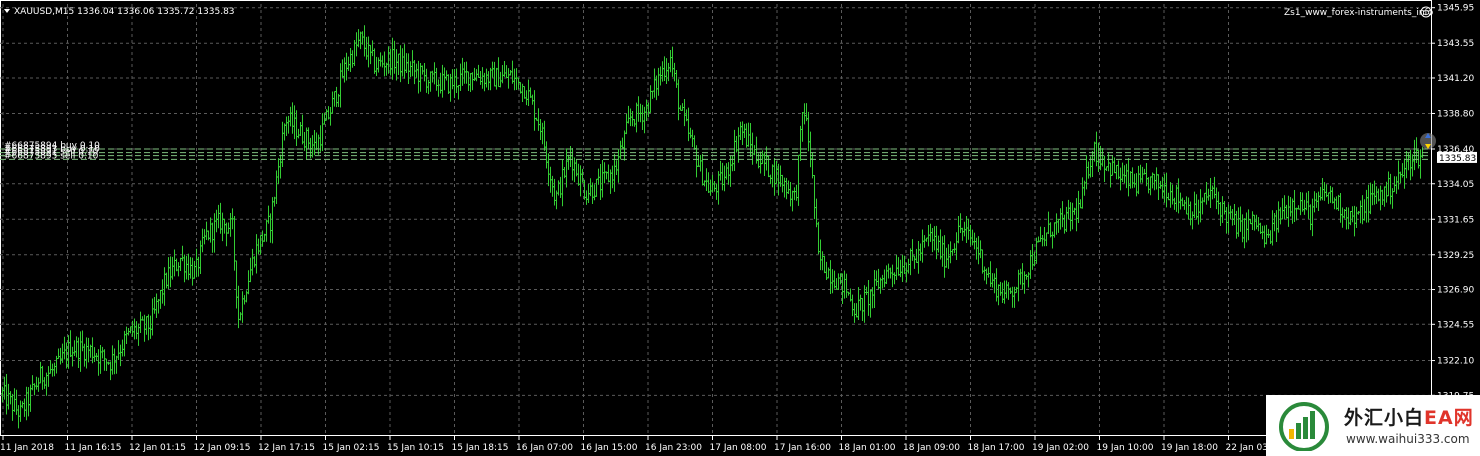 The image size is (1480, 456). I want to click on y-tick-label: 1329.25, so click(1455, 256).